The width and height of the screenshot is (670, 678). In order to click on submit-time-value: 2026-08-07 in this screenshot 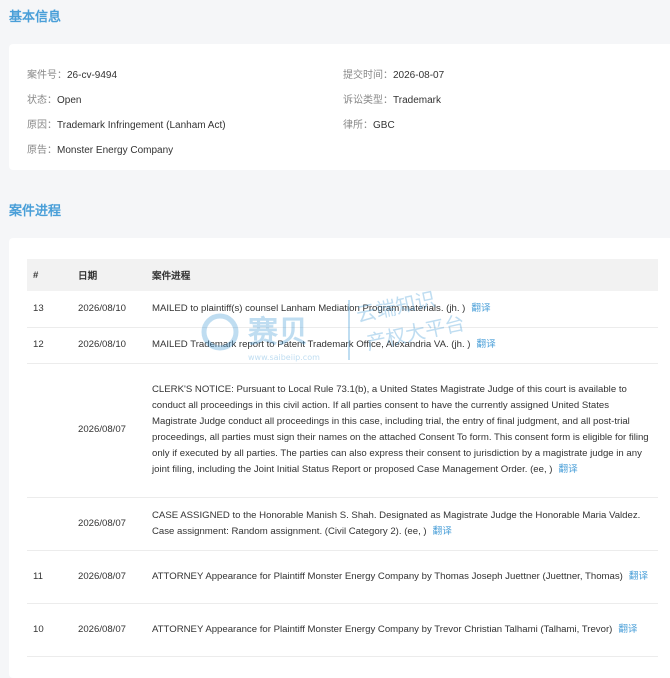, I will do `click(419, 75)`.